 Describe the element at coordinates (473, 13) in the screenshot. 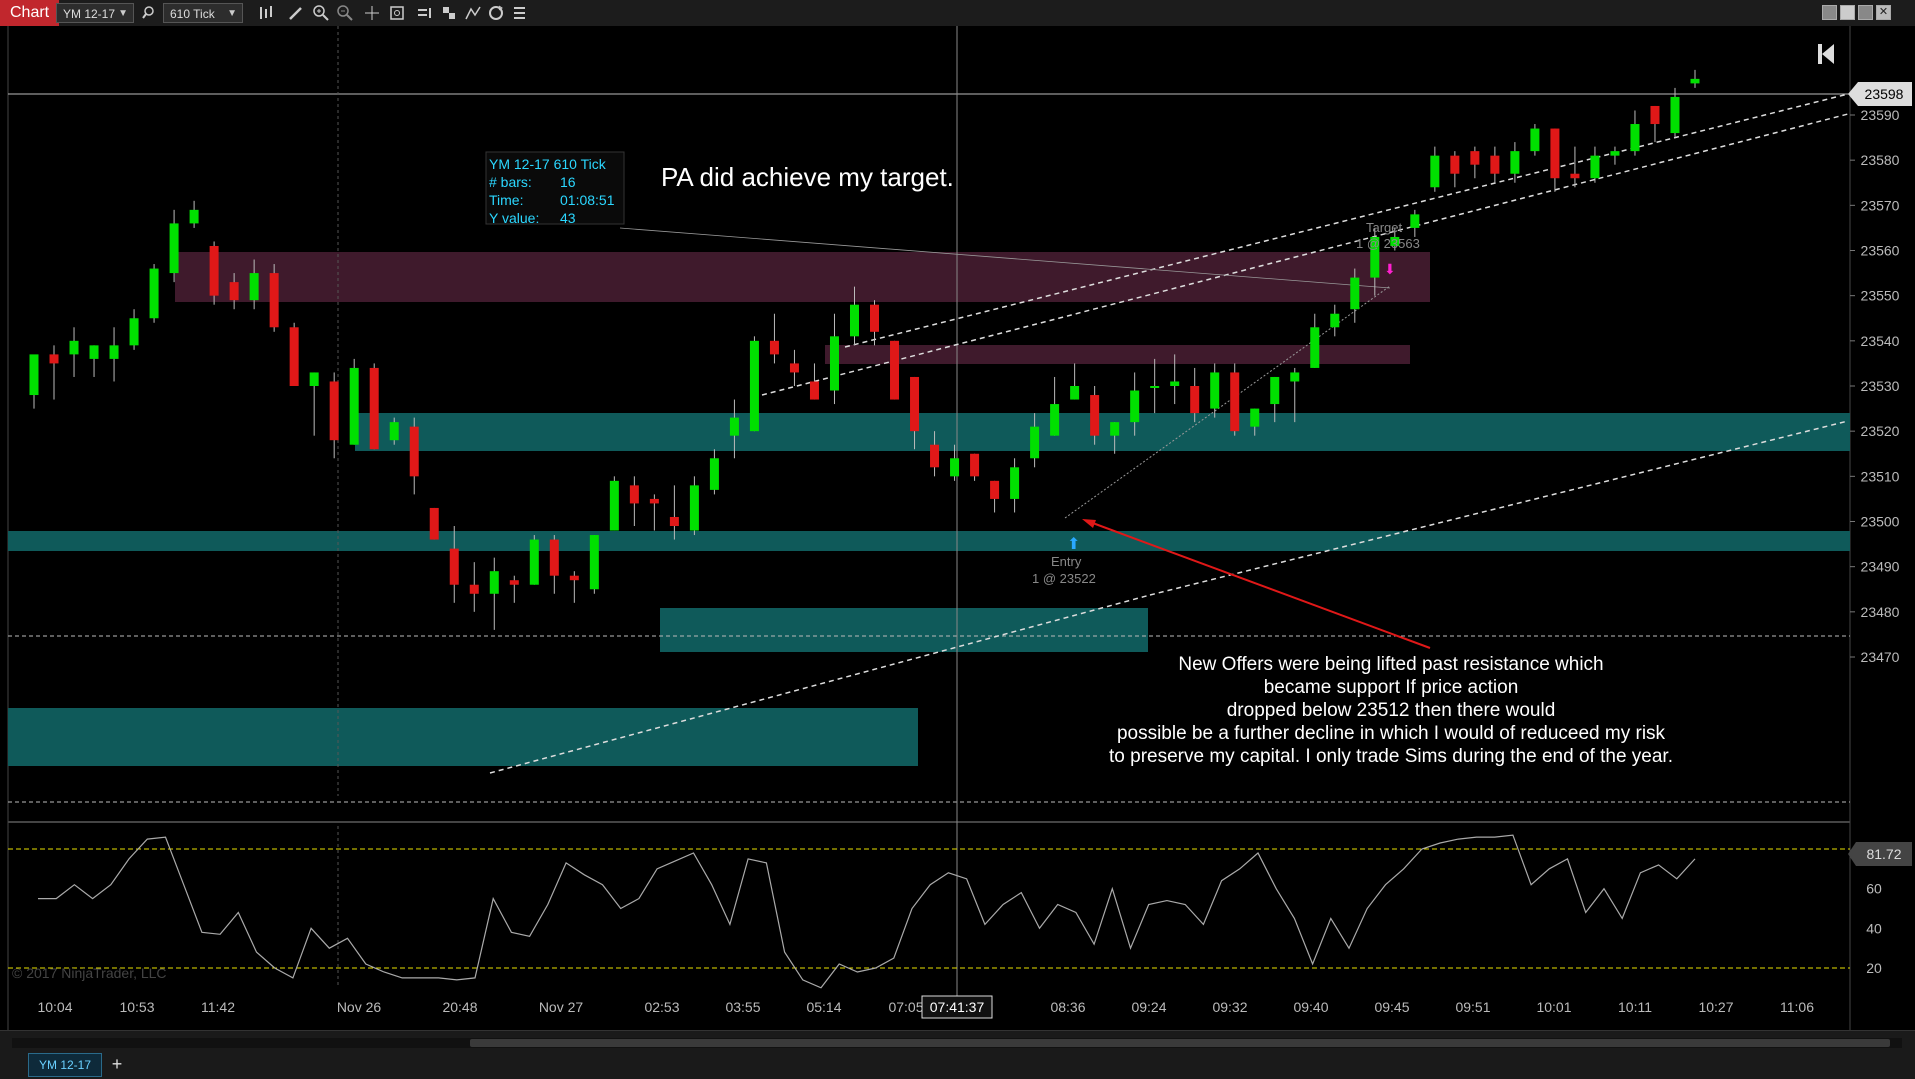

I see `drawing-tools-icon` at that location.